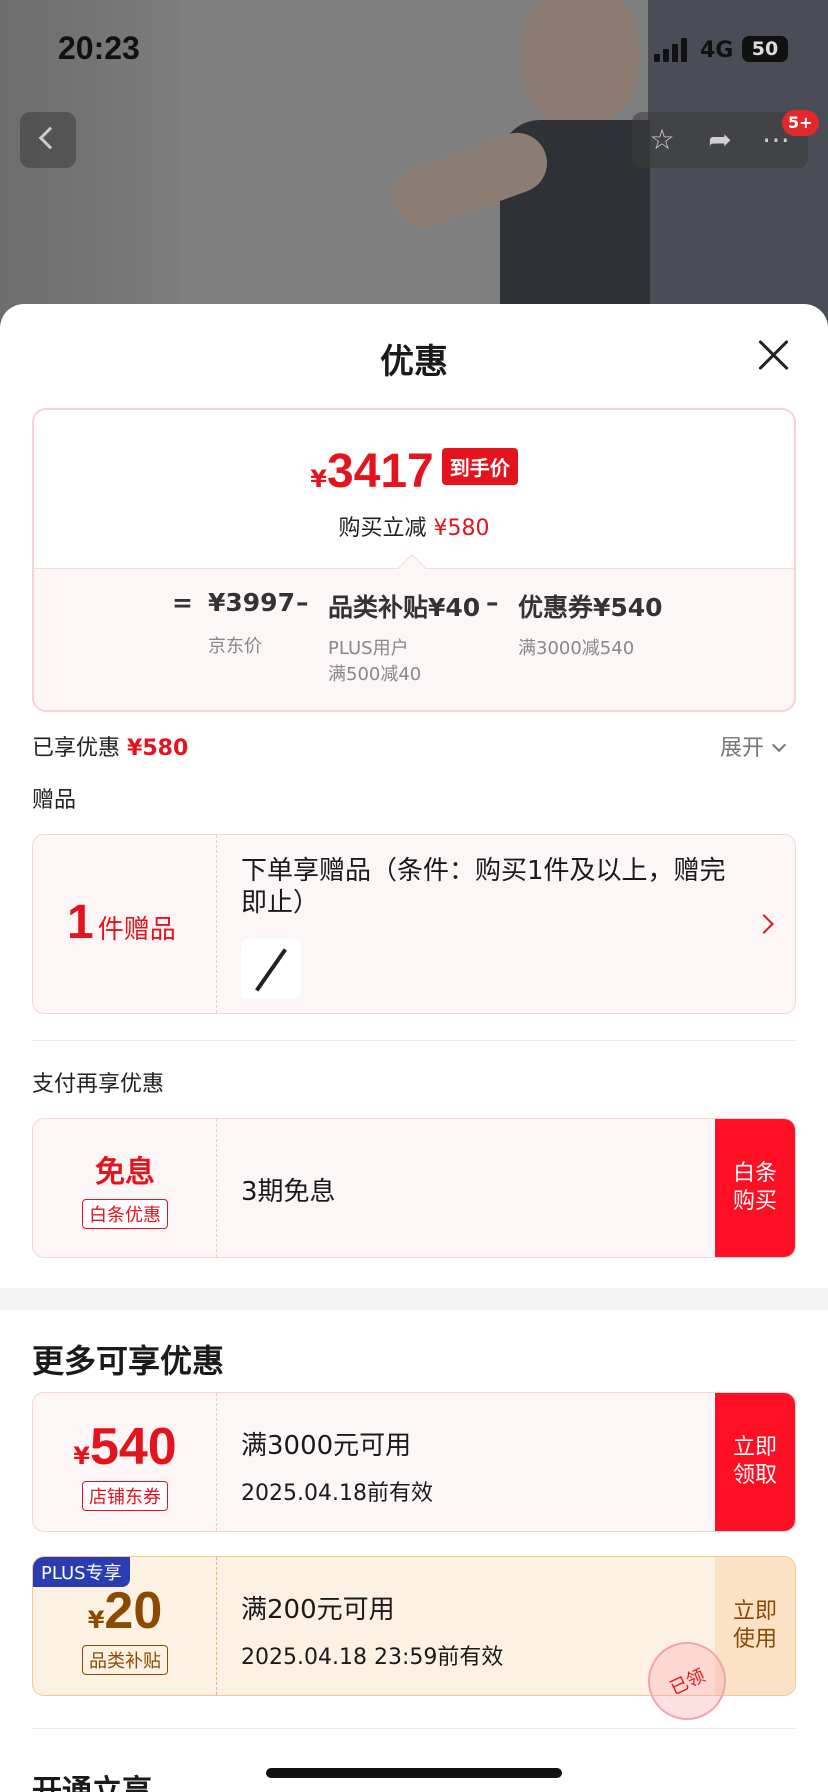 The width and height of the screenshot is (828, 1792). Describe the element at coordinates (380, 471) in the screenshot. I see `final-price-amount: 3417` at that location.